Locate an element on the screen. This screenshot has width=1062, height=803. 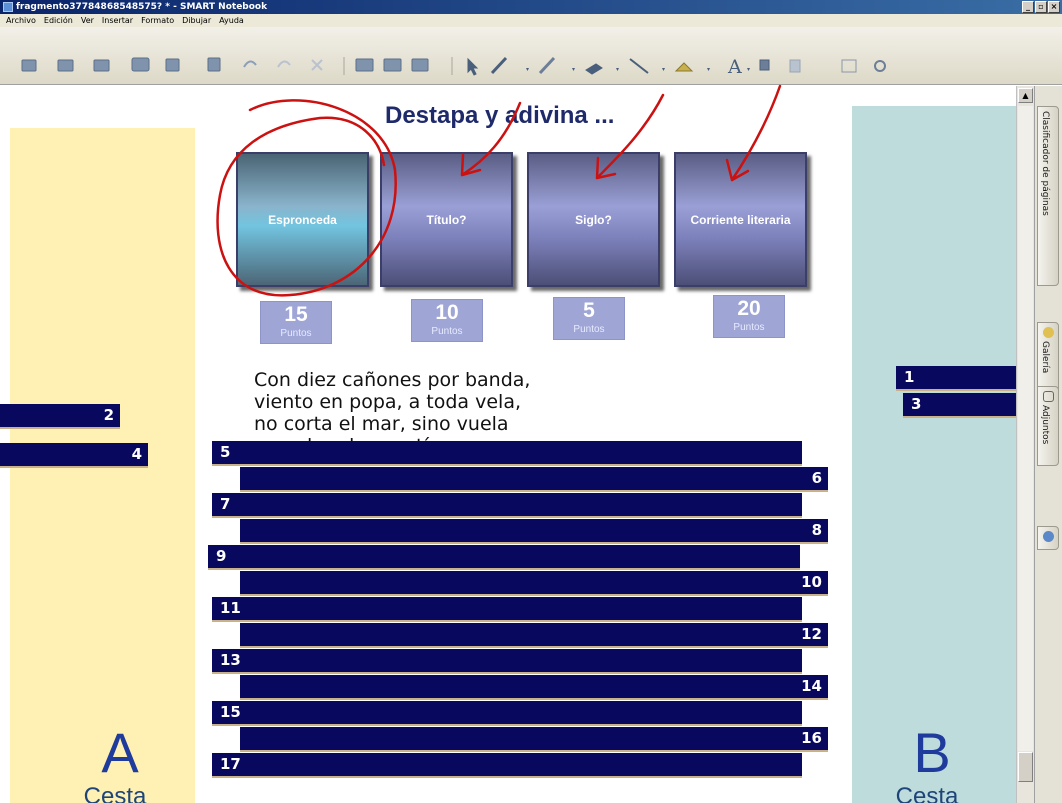
menu-dibujar: Dibujar is located at coordinates (196, 20).